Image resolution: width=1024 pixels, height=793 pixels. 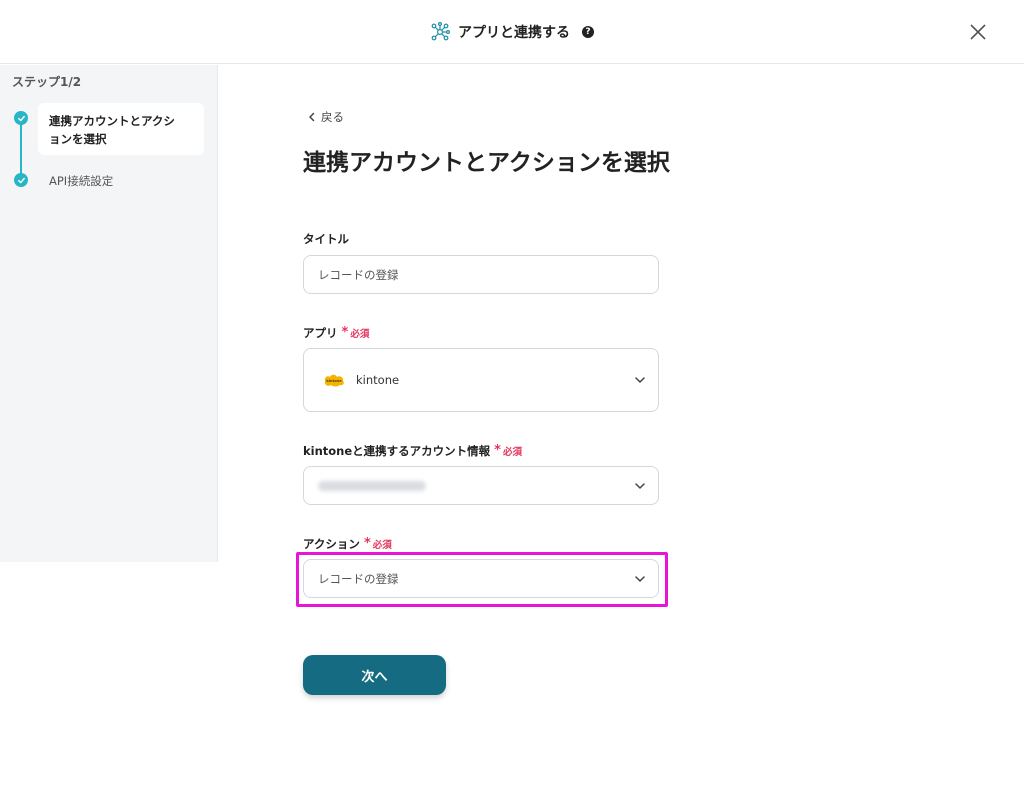 I want to click on close-button, so click(x=978, y=32).